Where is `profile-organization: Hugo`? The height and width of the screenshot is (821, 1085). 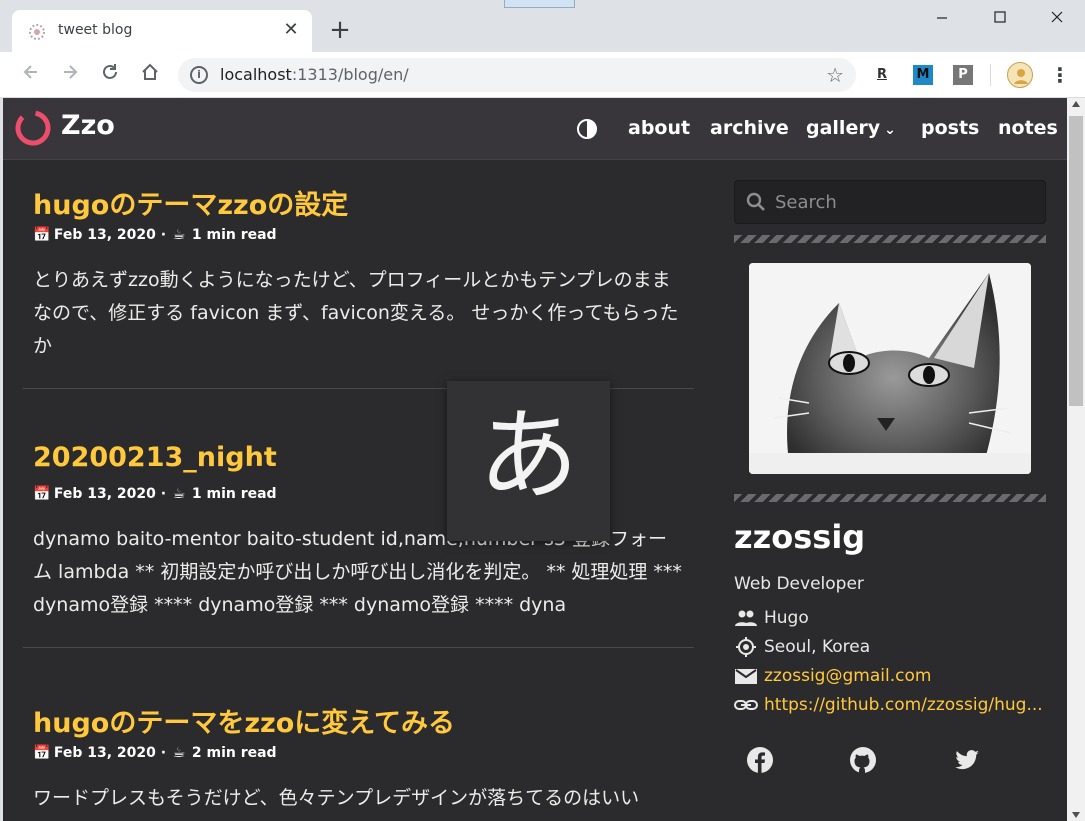
profile-organization: Hugo is located at coordinates (894, 621).